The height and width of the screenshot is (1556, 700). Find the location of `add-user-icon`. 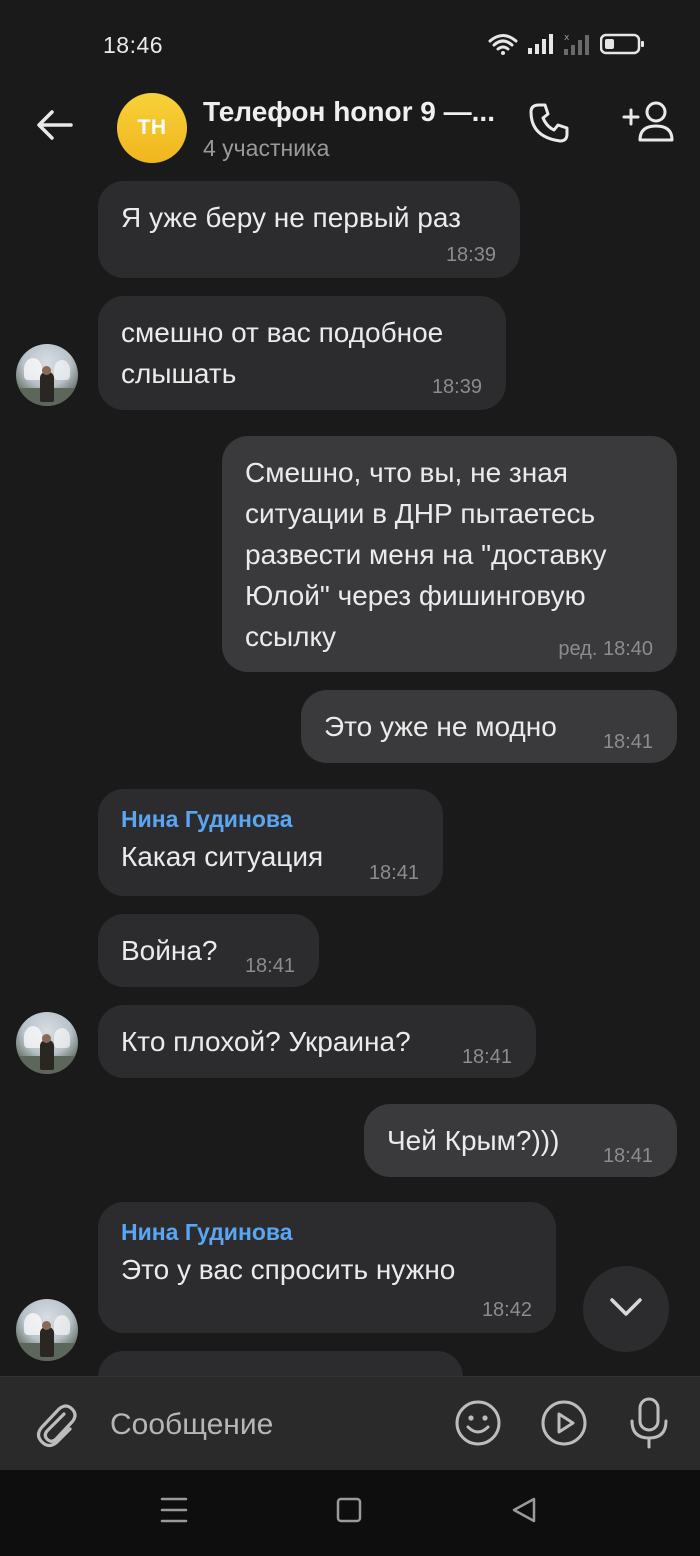

add-user-icon is located at coordinates (650, 123).